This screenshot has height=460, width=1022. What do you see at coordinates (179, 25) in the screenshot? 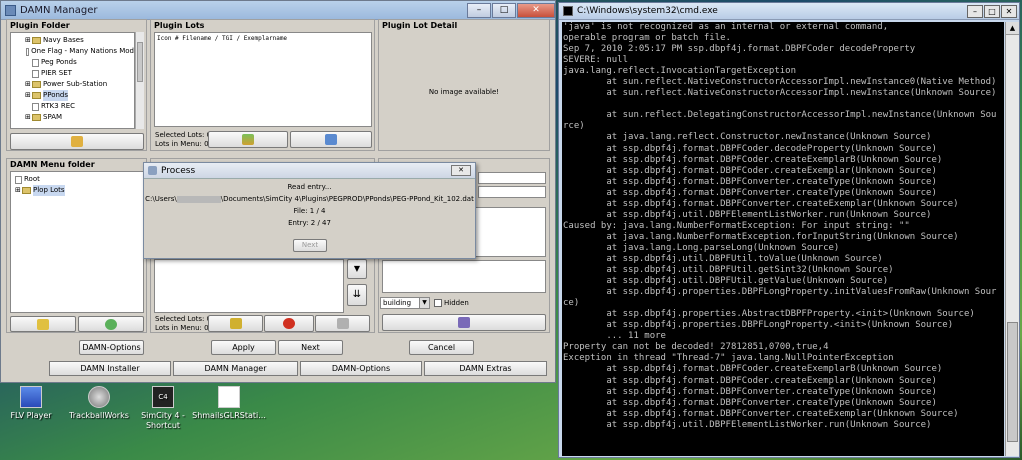
I see `plugin-lots-title: Plugin Lots` at bounding box center [179, 25].